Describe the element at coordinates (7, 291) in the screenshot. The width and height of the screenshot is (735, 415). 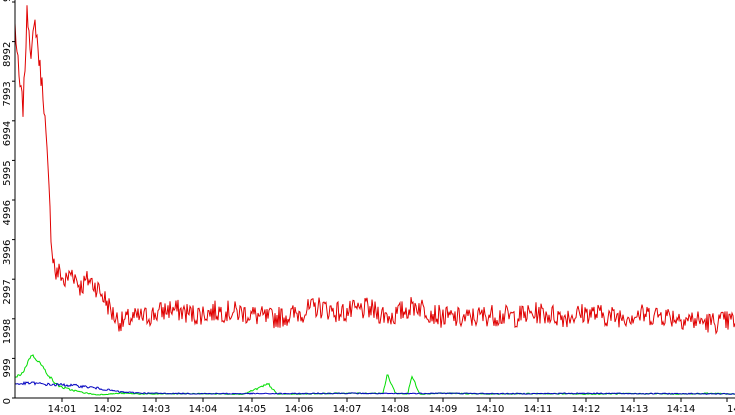
I see `y-tick-label: 2997` at that location.